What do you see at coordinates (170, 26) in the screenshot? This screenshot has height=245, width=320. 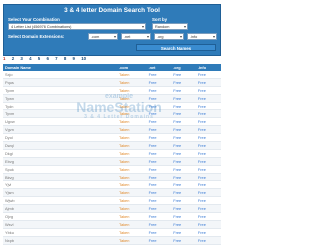 I see `sort-select: Random ▾` at bounding box center [170, 26].